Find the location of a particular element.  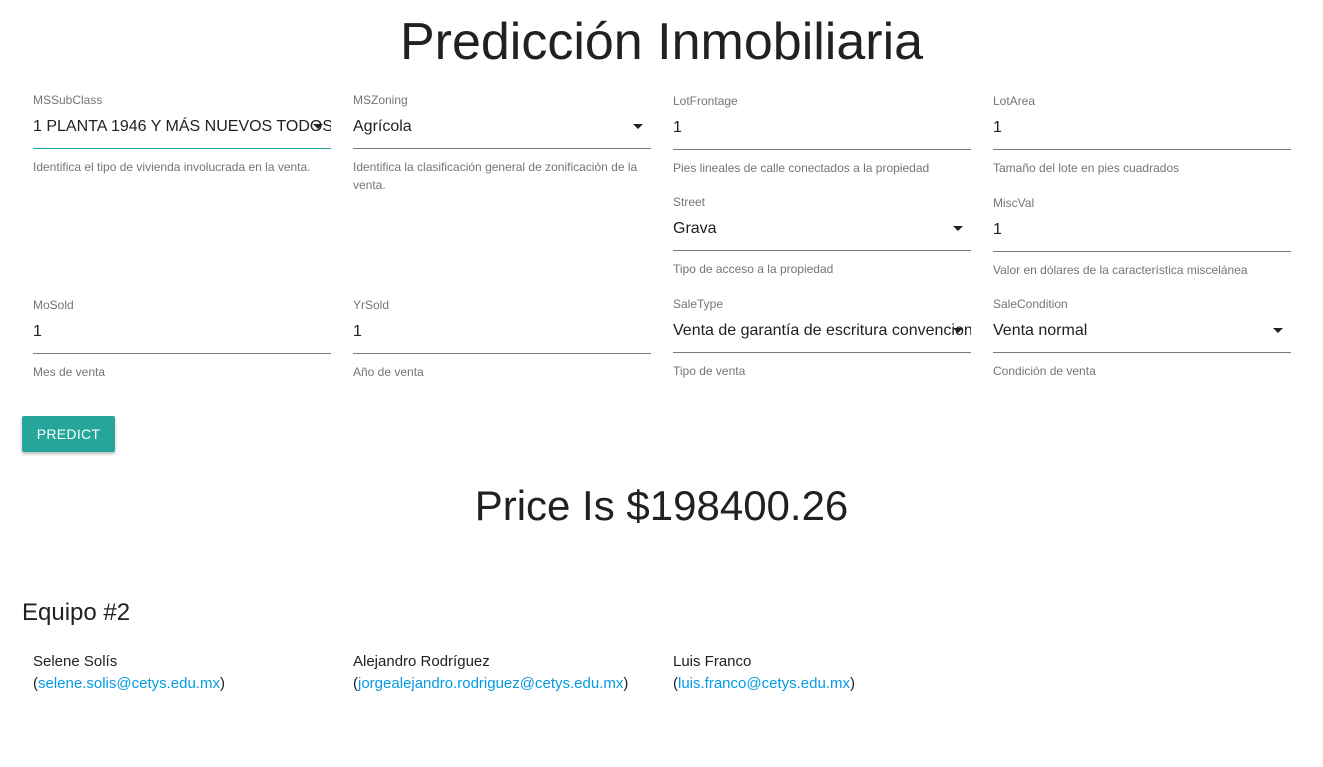

saletype-helper: Tipo de venta is located at coordinates (709, 371).